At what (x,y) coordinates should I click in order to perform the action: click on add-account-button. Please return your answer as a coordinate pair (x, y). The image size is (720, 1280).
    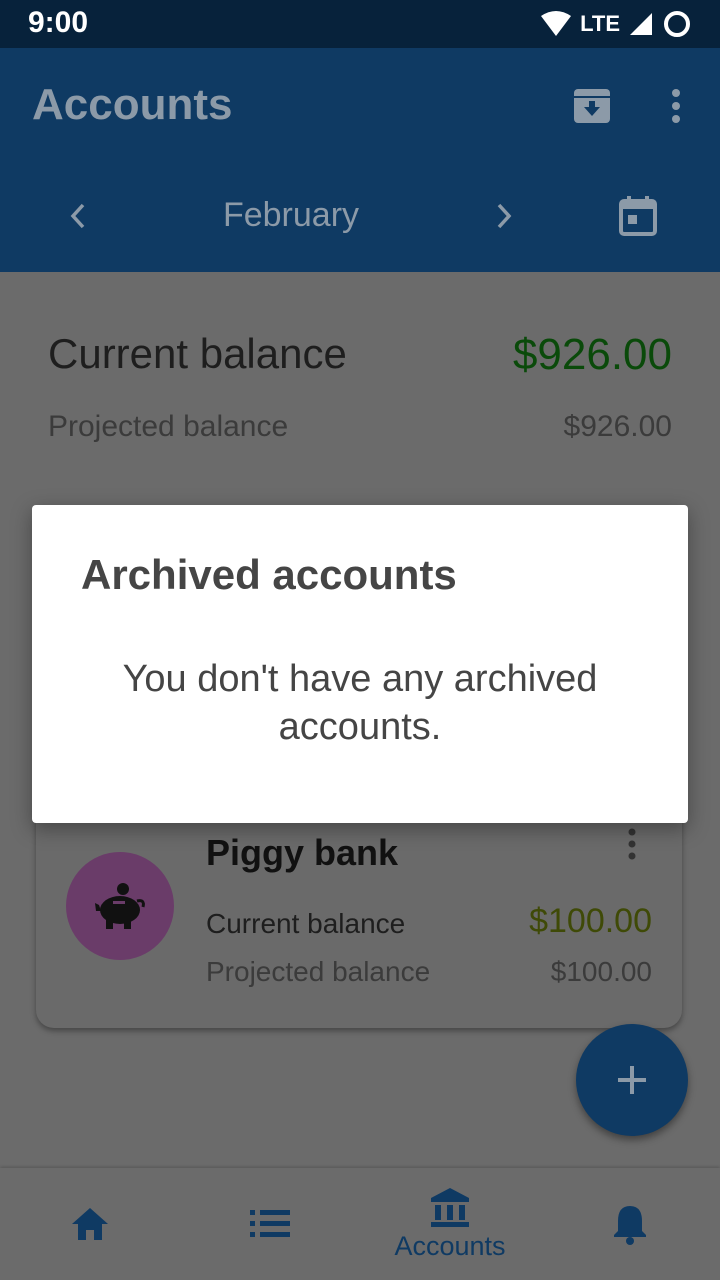
    Looking at the image, I should click on (632, 1080).